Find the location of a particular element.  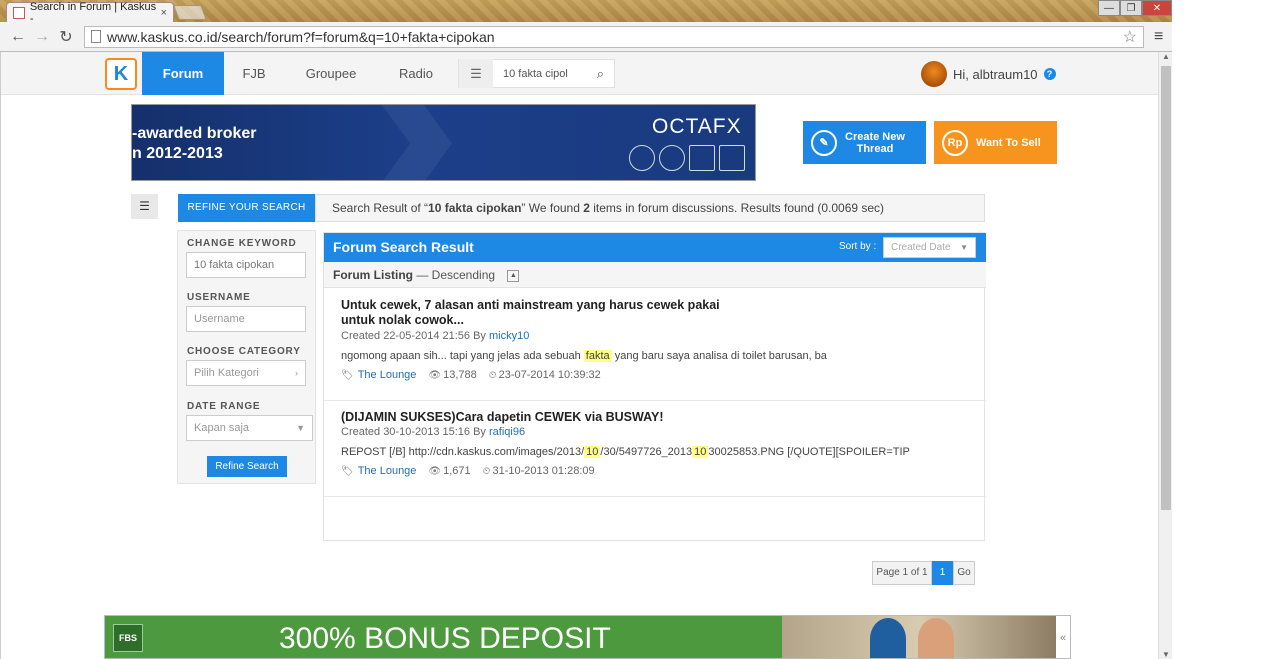

page-go-button: Go is located at coordinates (964, 573).